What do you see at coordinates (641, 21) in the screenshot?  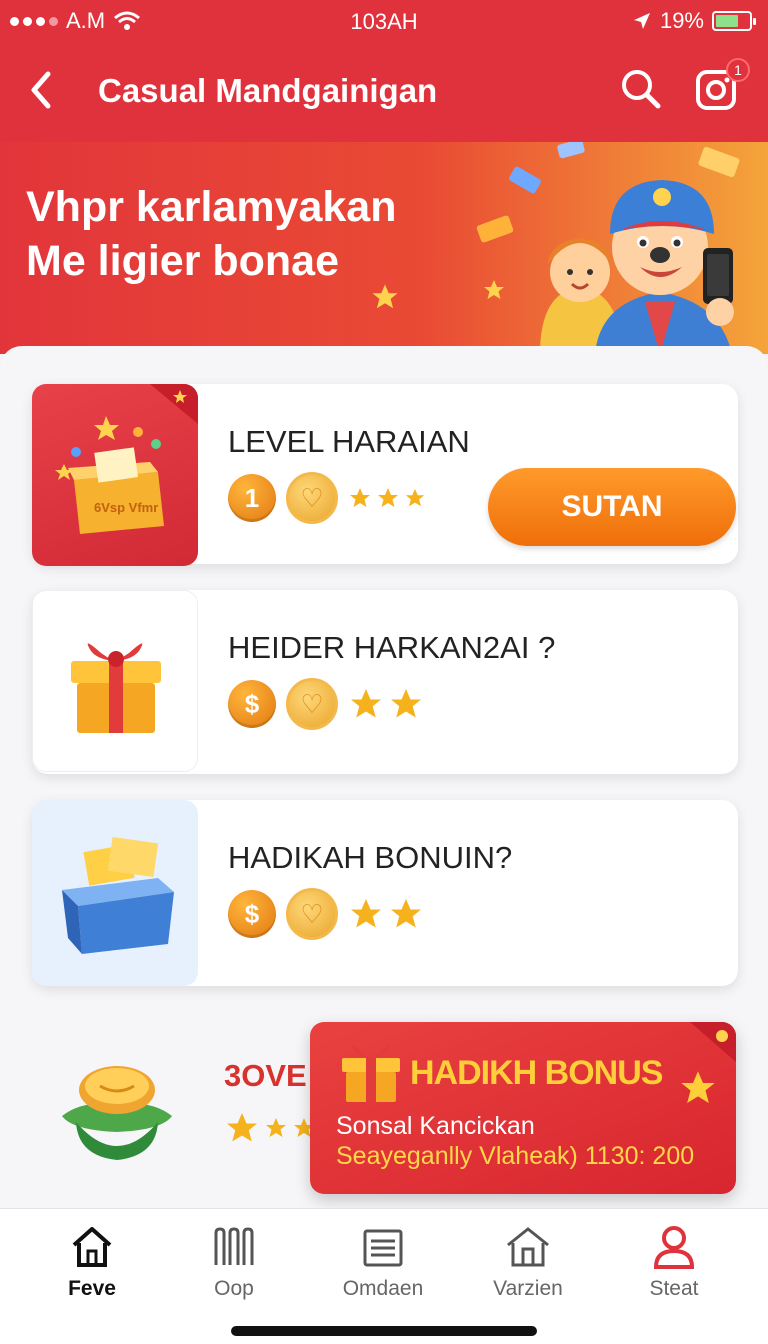 I see `location-arrow-icon` at bounding box center [641, 21].